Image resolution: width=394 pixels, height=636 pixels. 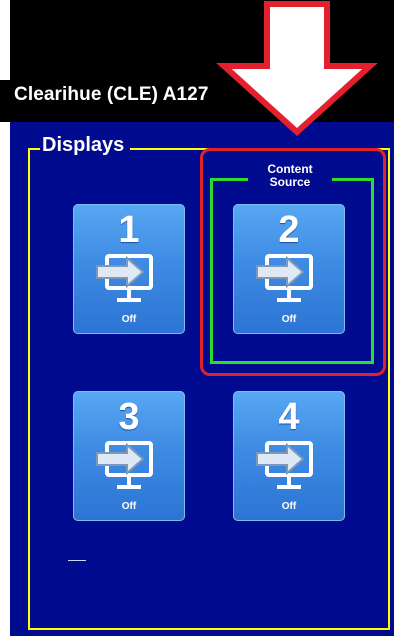 I want to click on display-2-button: 2 Off, so click(x=289, y=269).